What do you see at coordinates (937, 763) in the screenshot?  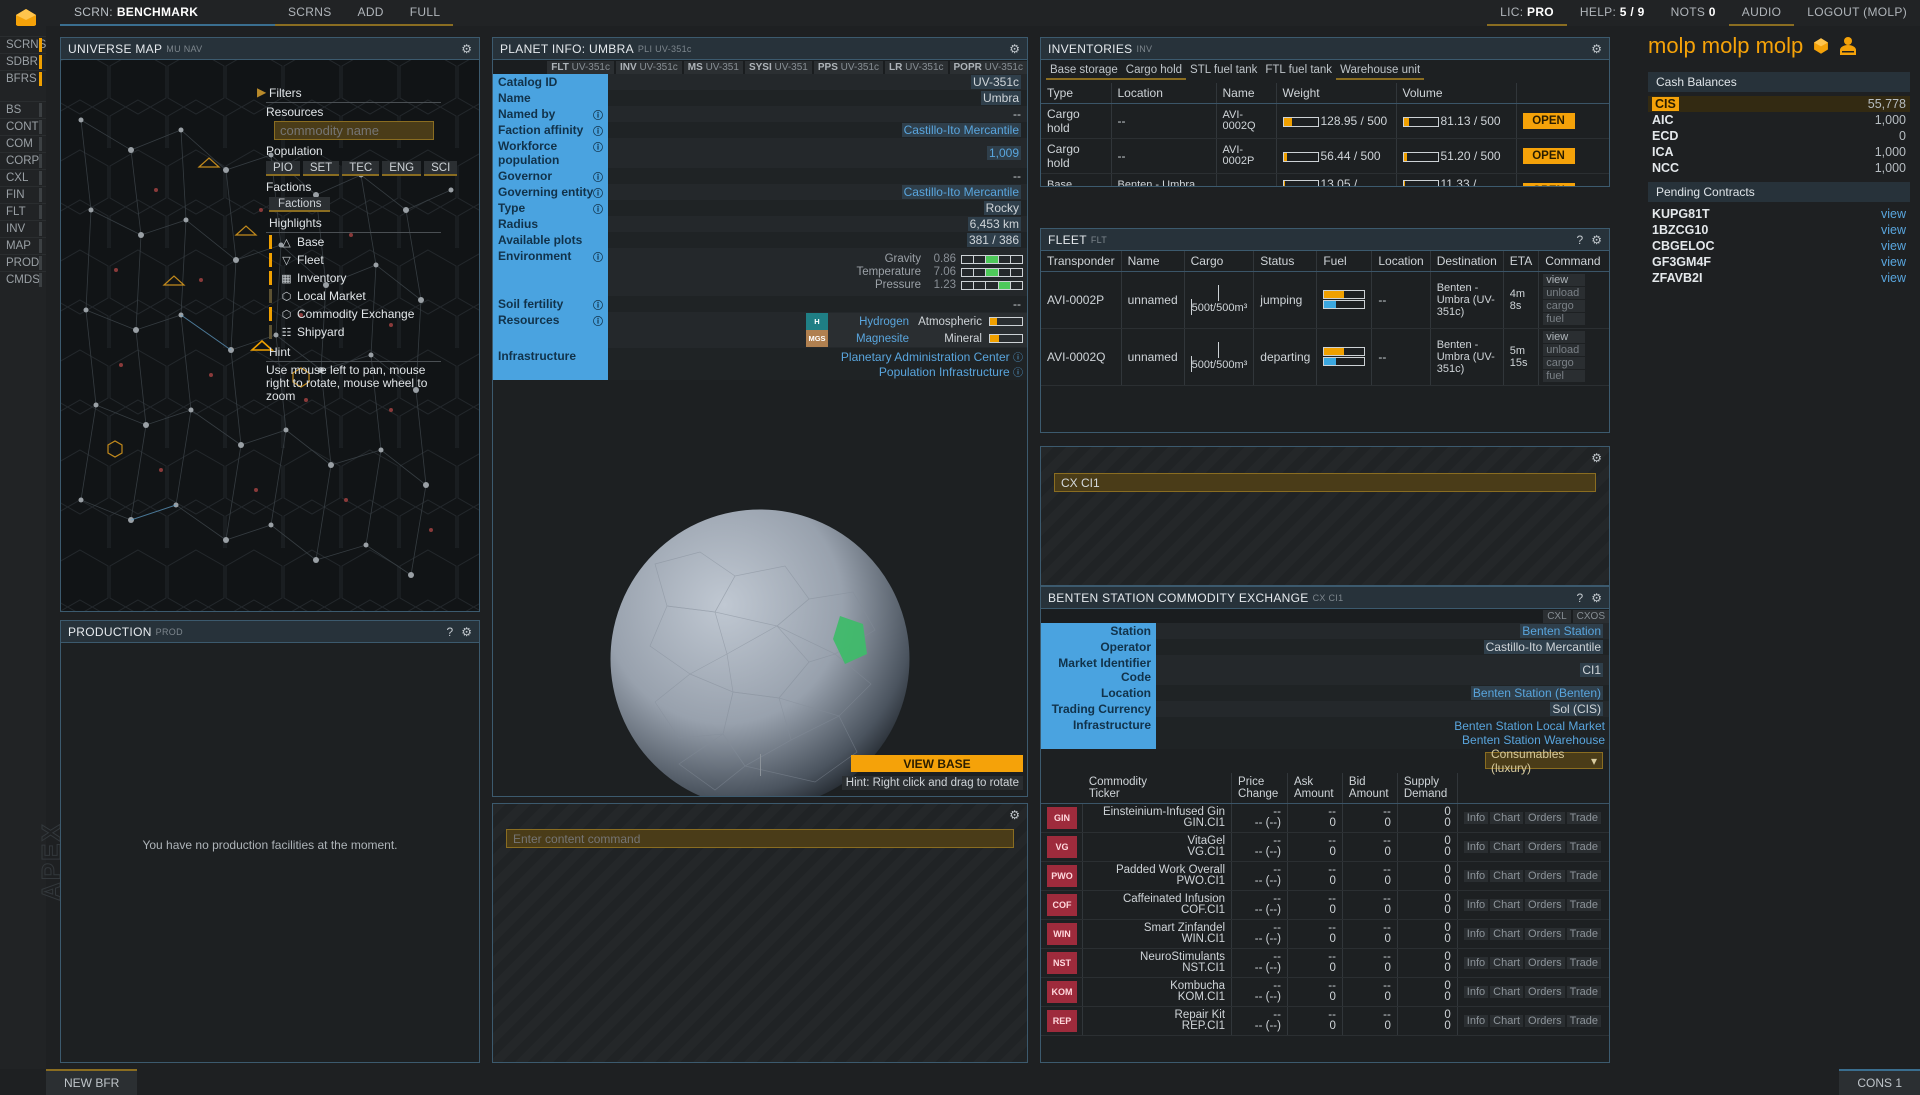 I see `view-base-button: VIEW BASE` at bounding box center [937, 763].